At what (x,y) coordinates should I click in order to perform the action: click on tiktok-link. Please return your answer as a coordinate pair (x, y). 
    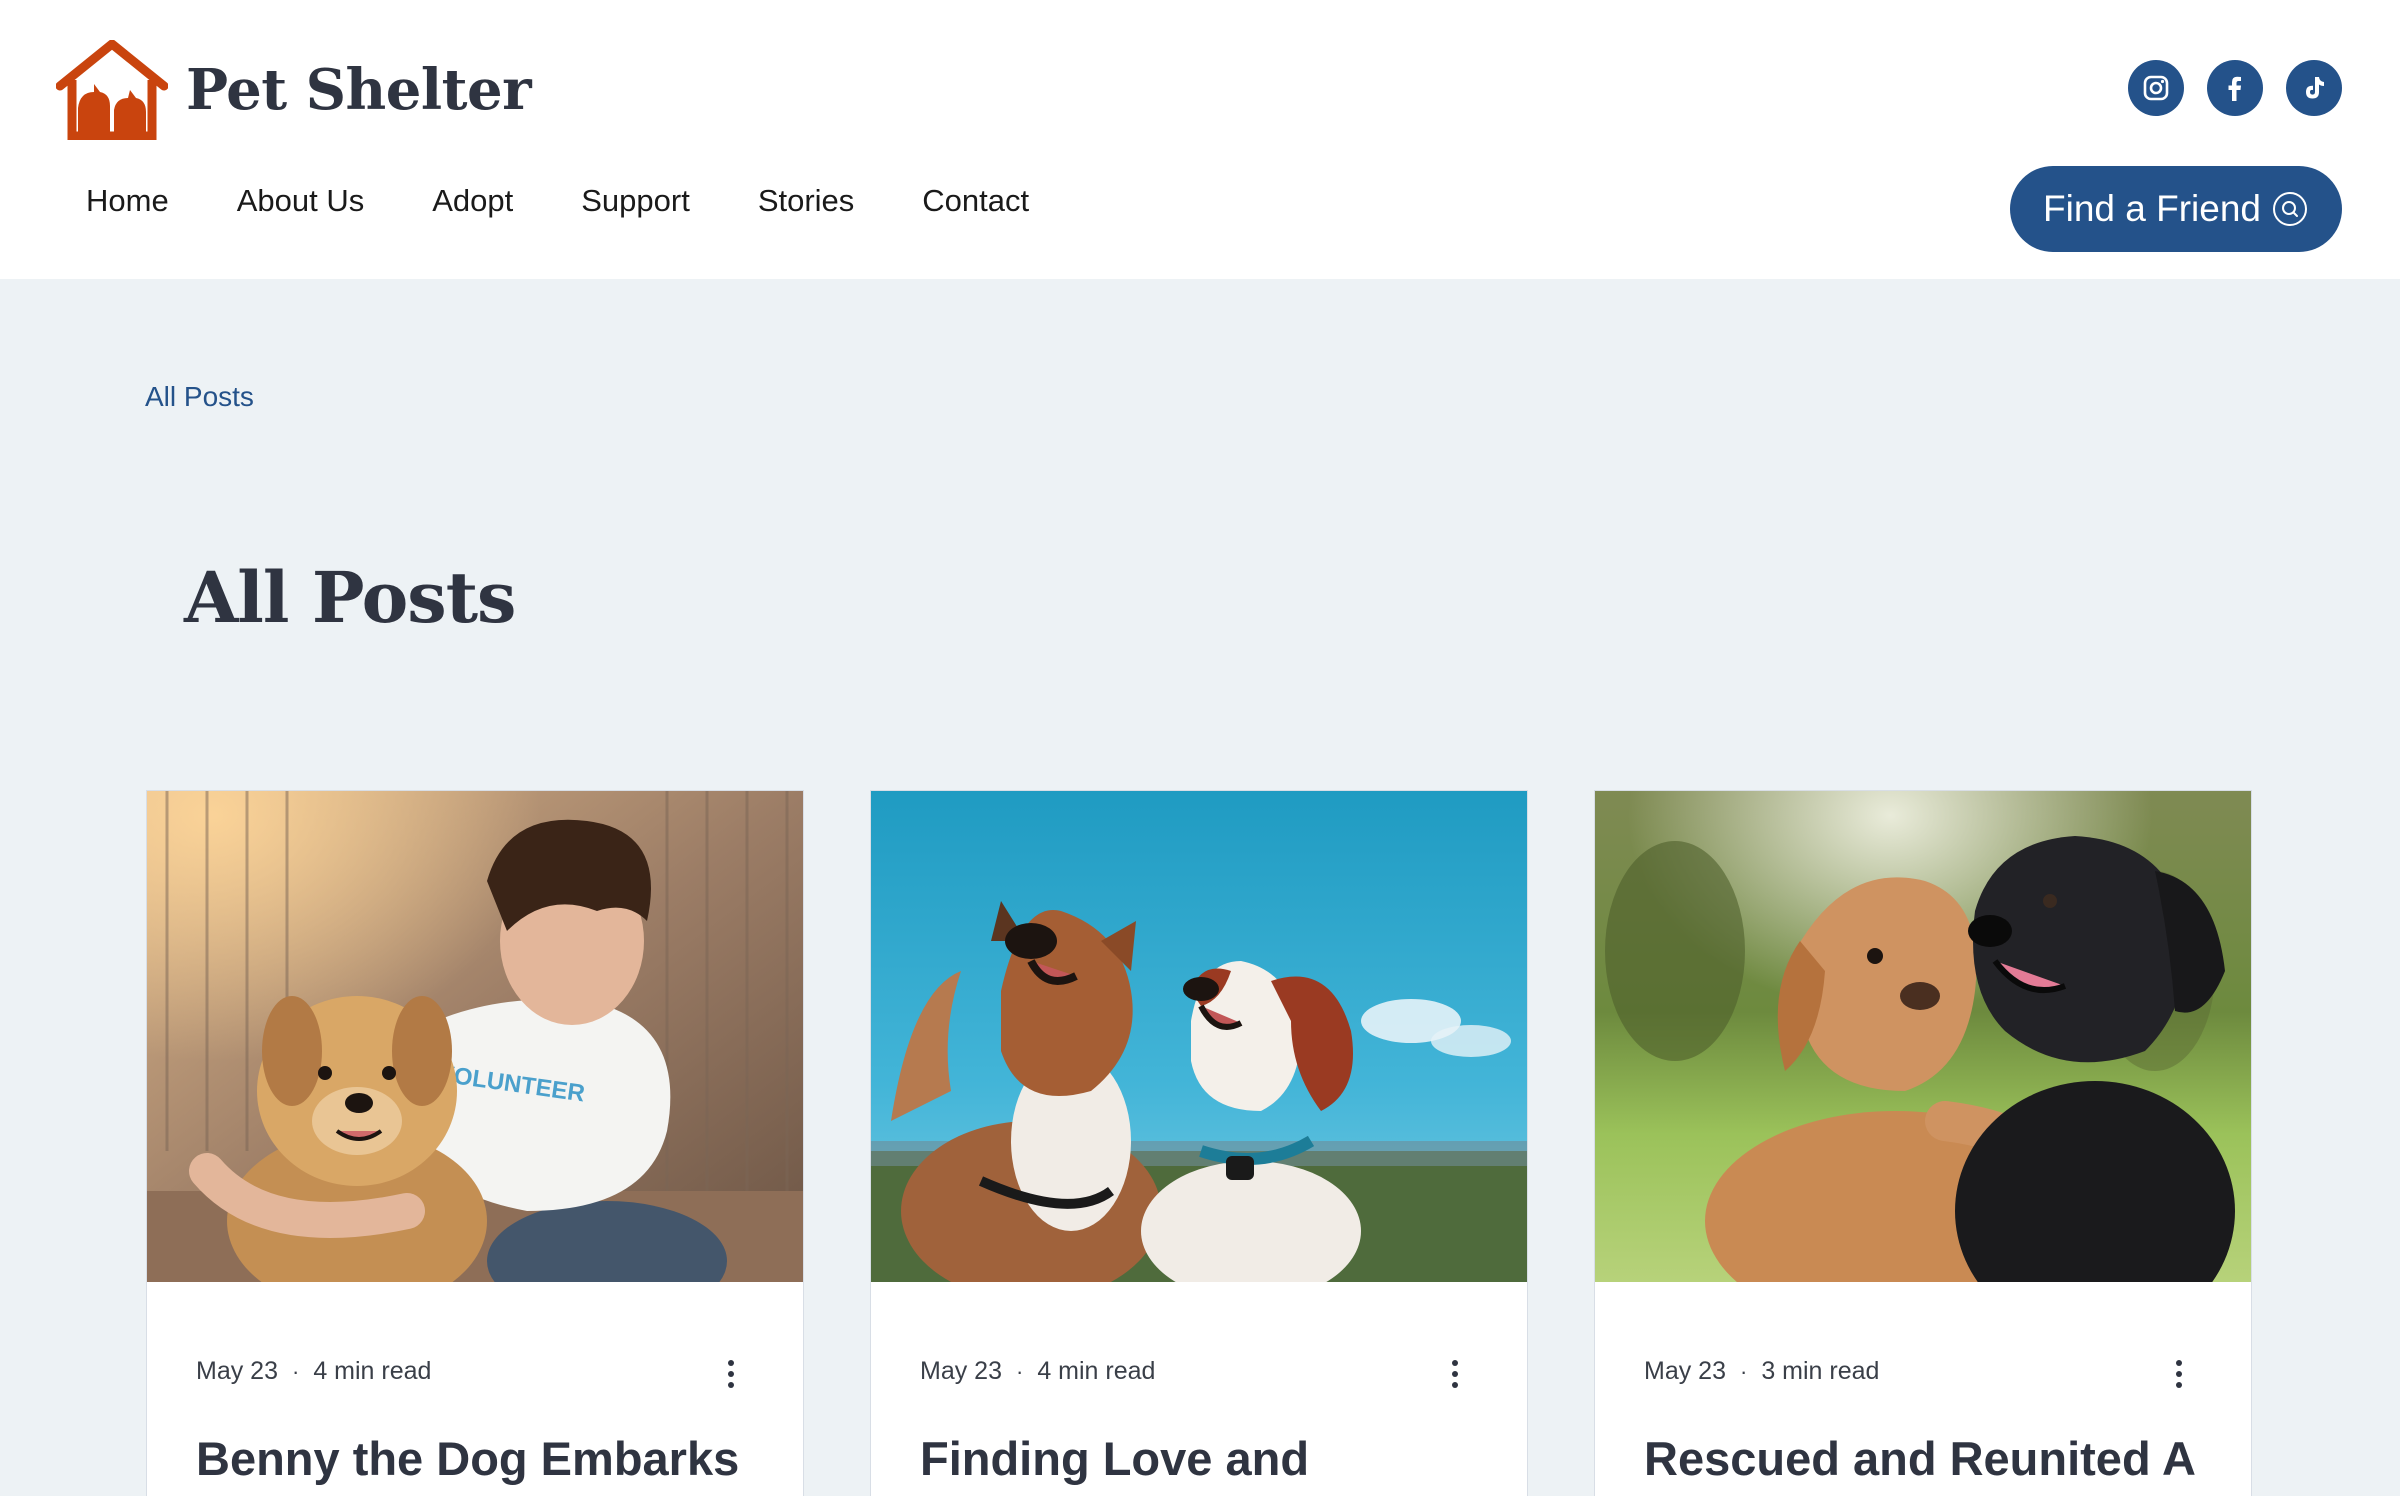
    Looking at the image, I should click on (2314, 88).